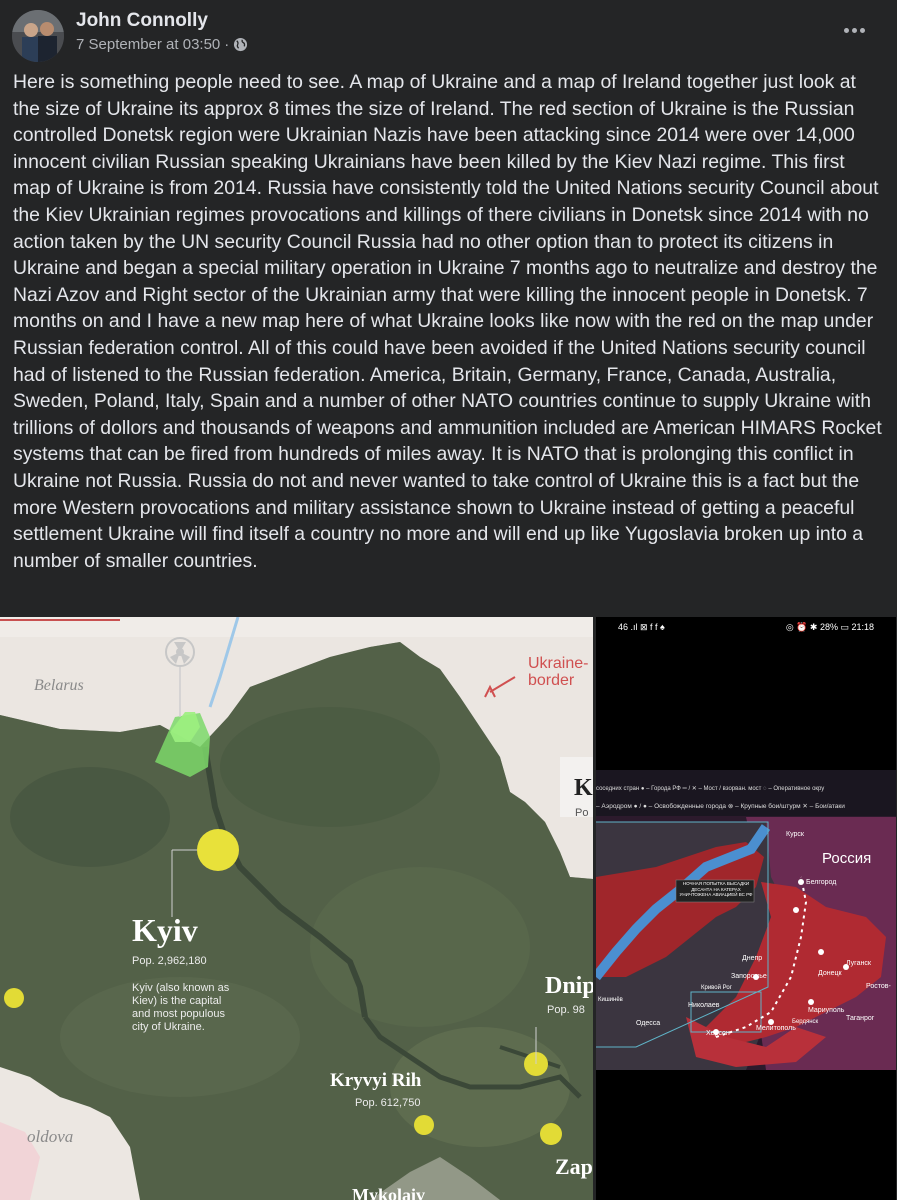  I want to click on nikolaev-label: Николаев, so click(704, 1005).